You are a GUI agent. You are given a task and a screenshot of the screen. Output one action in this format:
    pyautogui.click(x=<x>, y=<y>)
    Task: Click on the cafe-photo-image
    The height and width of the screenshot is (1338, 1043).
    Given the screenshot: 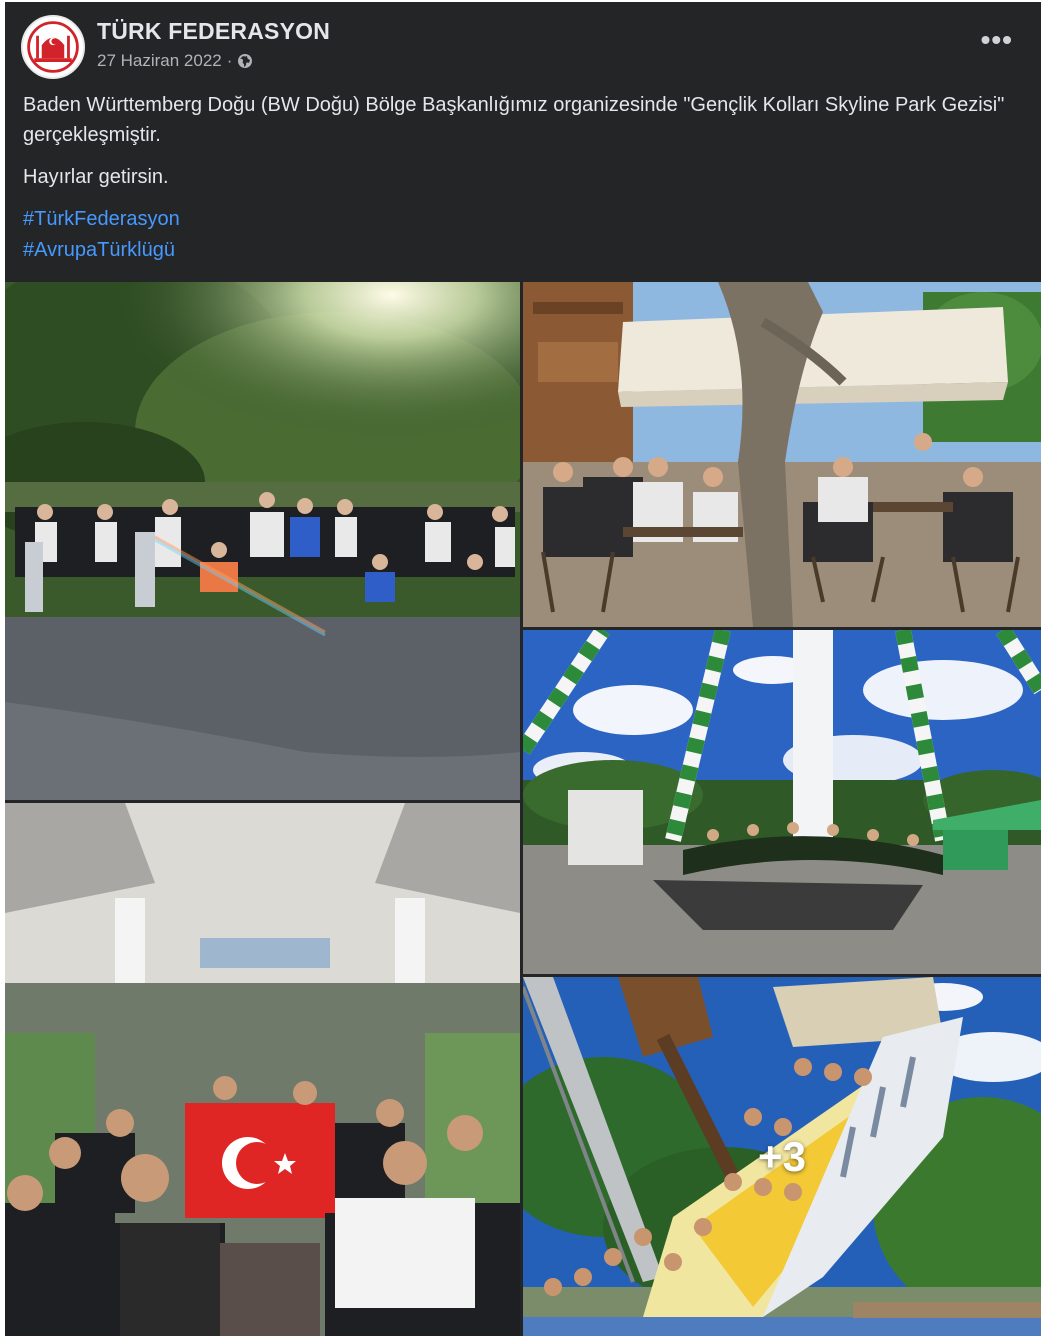 What is the action you would take?
    pyautogui.click(x=782, y=454)
    